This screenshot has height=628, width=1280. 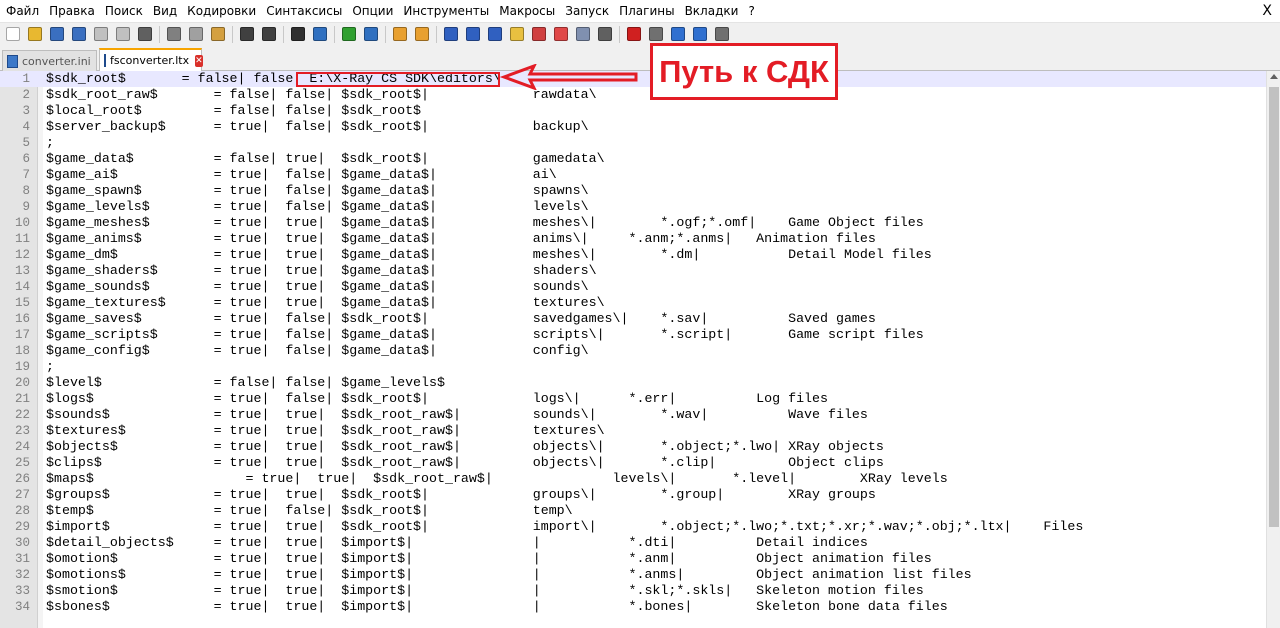 What do you see at coordinates (583, 34) in the screenshot?
I see `folder-workspace-button` at bounding box center [583, 34].